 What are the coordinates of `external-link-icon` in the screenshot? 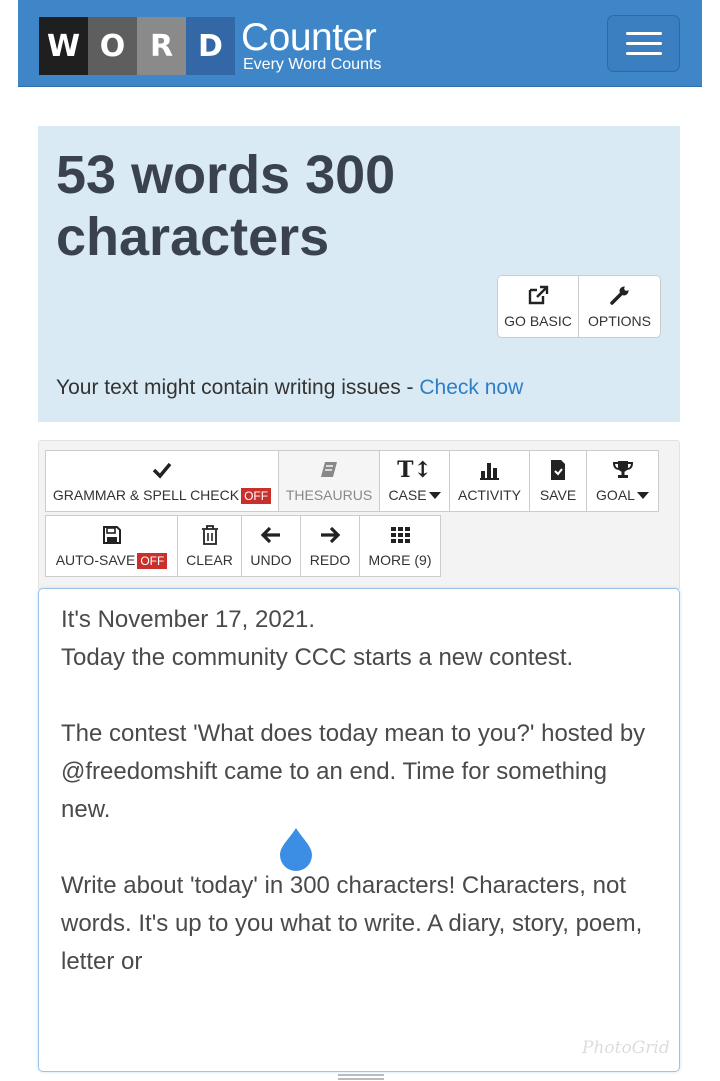 It's located at (538, 294).